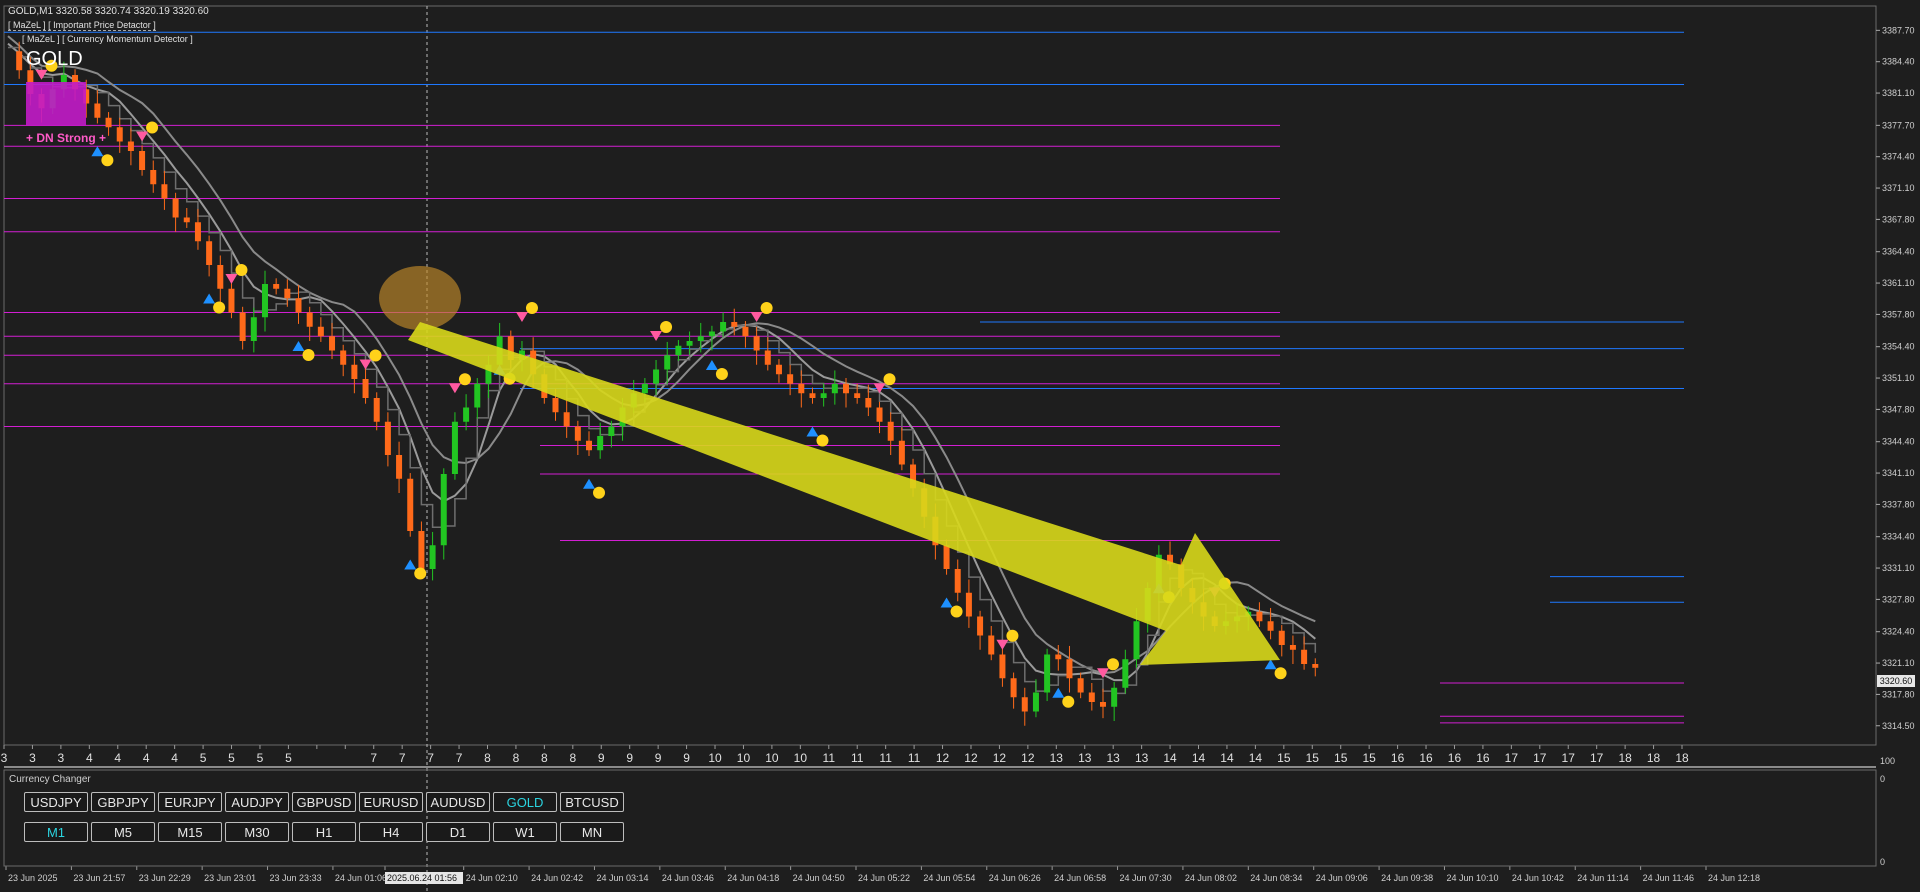  Describe the element at coordinates (107, 39) in the screenshot. I see `indicator-label-momentum-detector: [ MaZeL ] [ Currency Momentum Detector ]` at that location.